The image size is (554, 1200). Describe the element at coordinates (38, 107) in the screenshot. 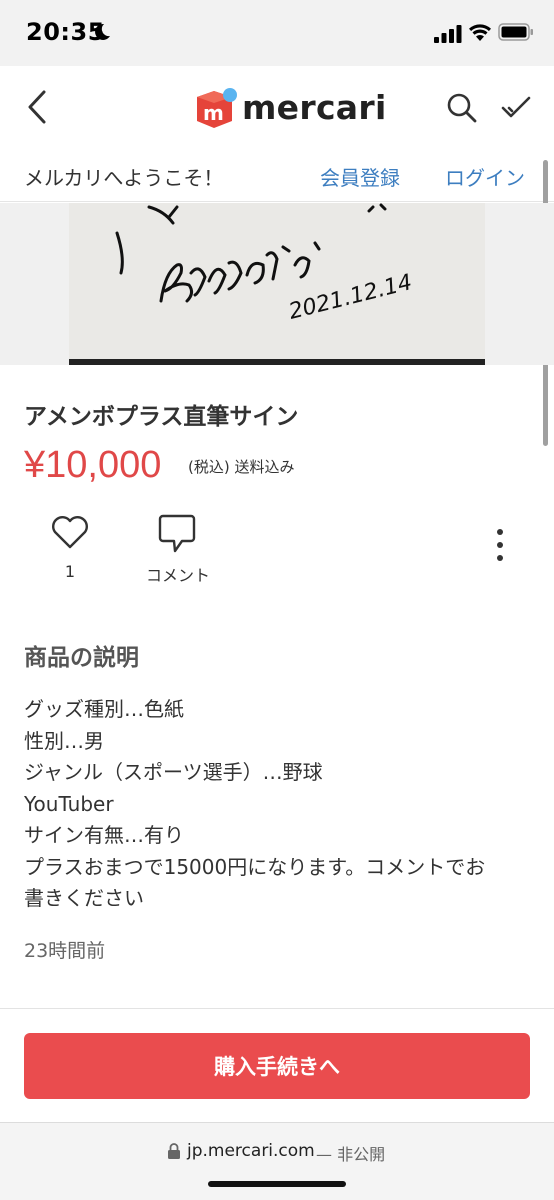

I see `back-chevron-icon` at that location.